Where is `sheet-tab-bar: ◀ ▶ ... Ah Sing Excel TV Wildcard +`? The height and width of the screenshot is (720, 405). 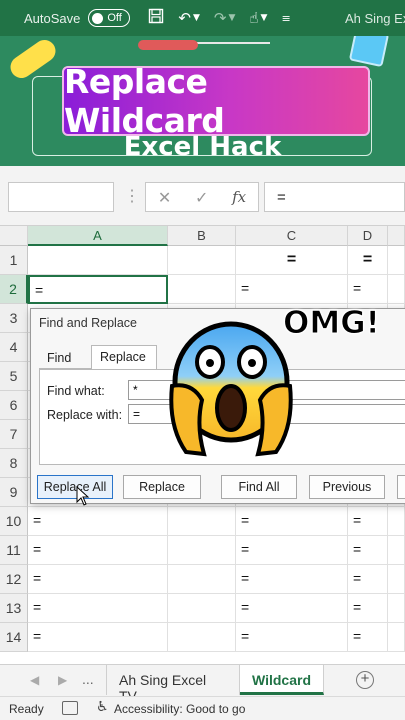 sheet-tab-bar: ◀ ▶ ... Ah Sing Excel TV Wildcard + is located at coordinates (202, 684).